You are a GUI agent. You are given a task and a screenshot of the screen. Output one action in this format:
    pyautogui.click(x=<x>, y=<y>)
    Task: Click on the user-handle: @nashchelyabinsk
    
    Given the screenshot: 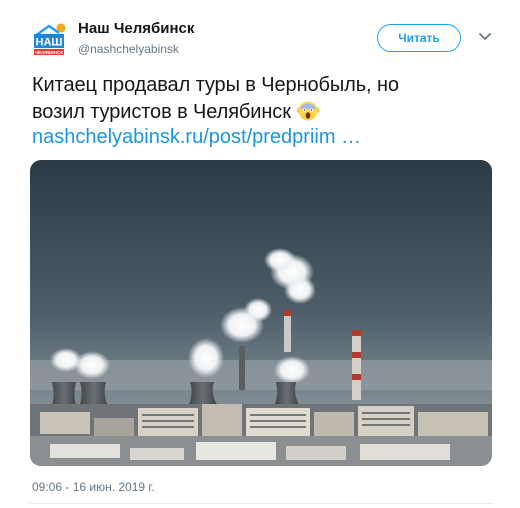 What is the action you would take?
    pyautogui.click(x=128, y=49)
    